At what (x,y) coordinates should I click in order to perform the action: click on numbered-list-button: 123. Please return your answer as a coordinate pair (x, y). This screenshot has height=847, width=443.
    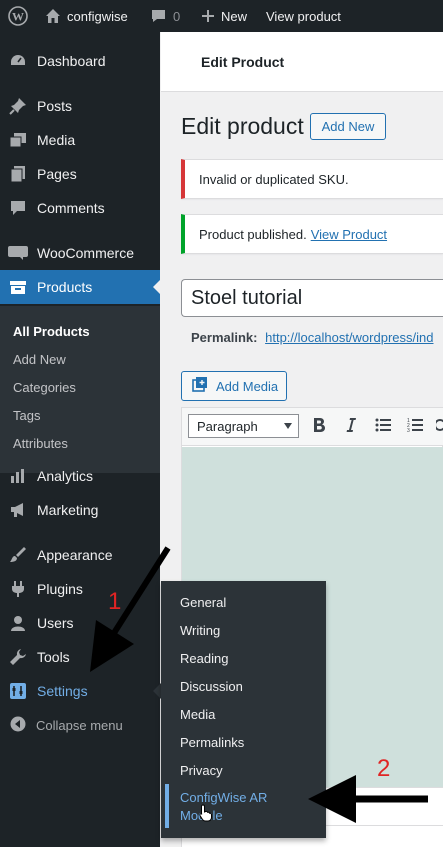
    Looking at the image, I should click on (415, 427).